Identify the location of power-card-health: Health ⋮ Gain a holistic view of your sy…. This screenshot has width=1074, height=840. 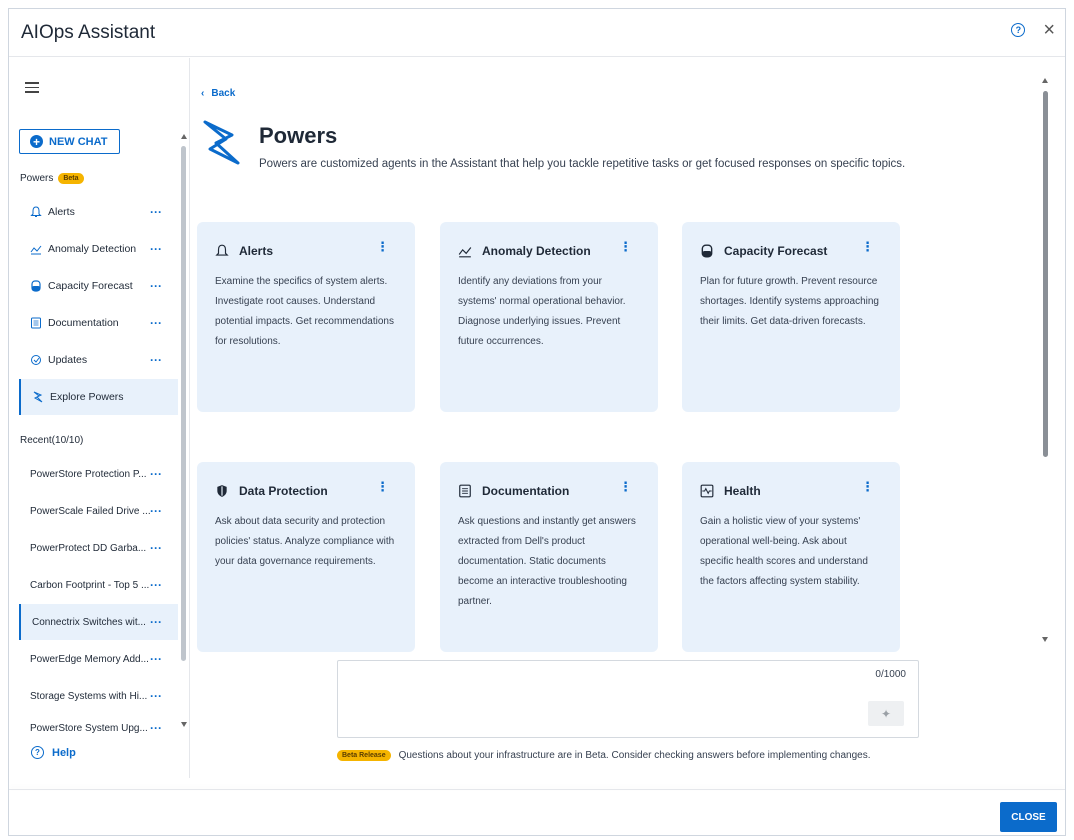
(791, 557).